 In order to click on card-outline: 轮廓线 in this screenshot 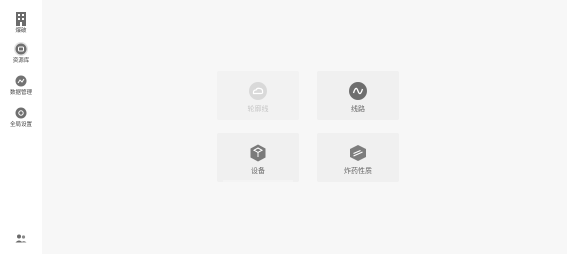, I will do `click(258, 95)`.